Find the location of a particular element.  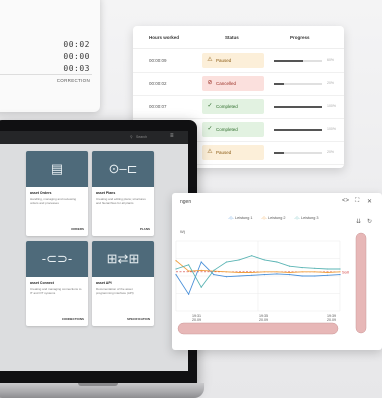

range-navigator is located at coordinates (258, 328).